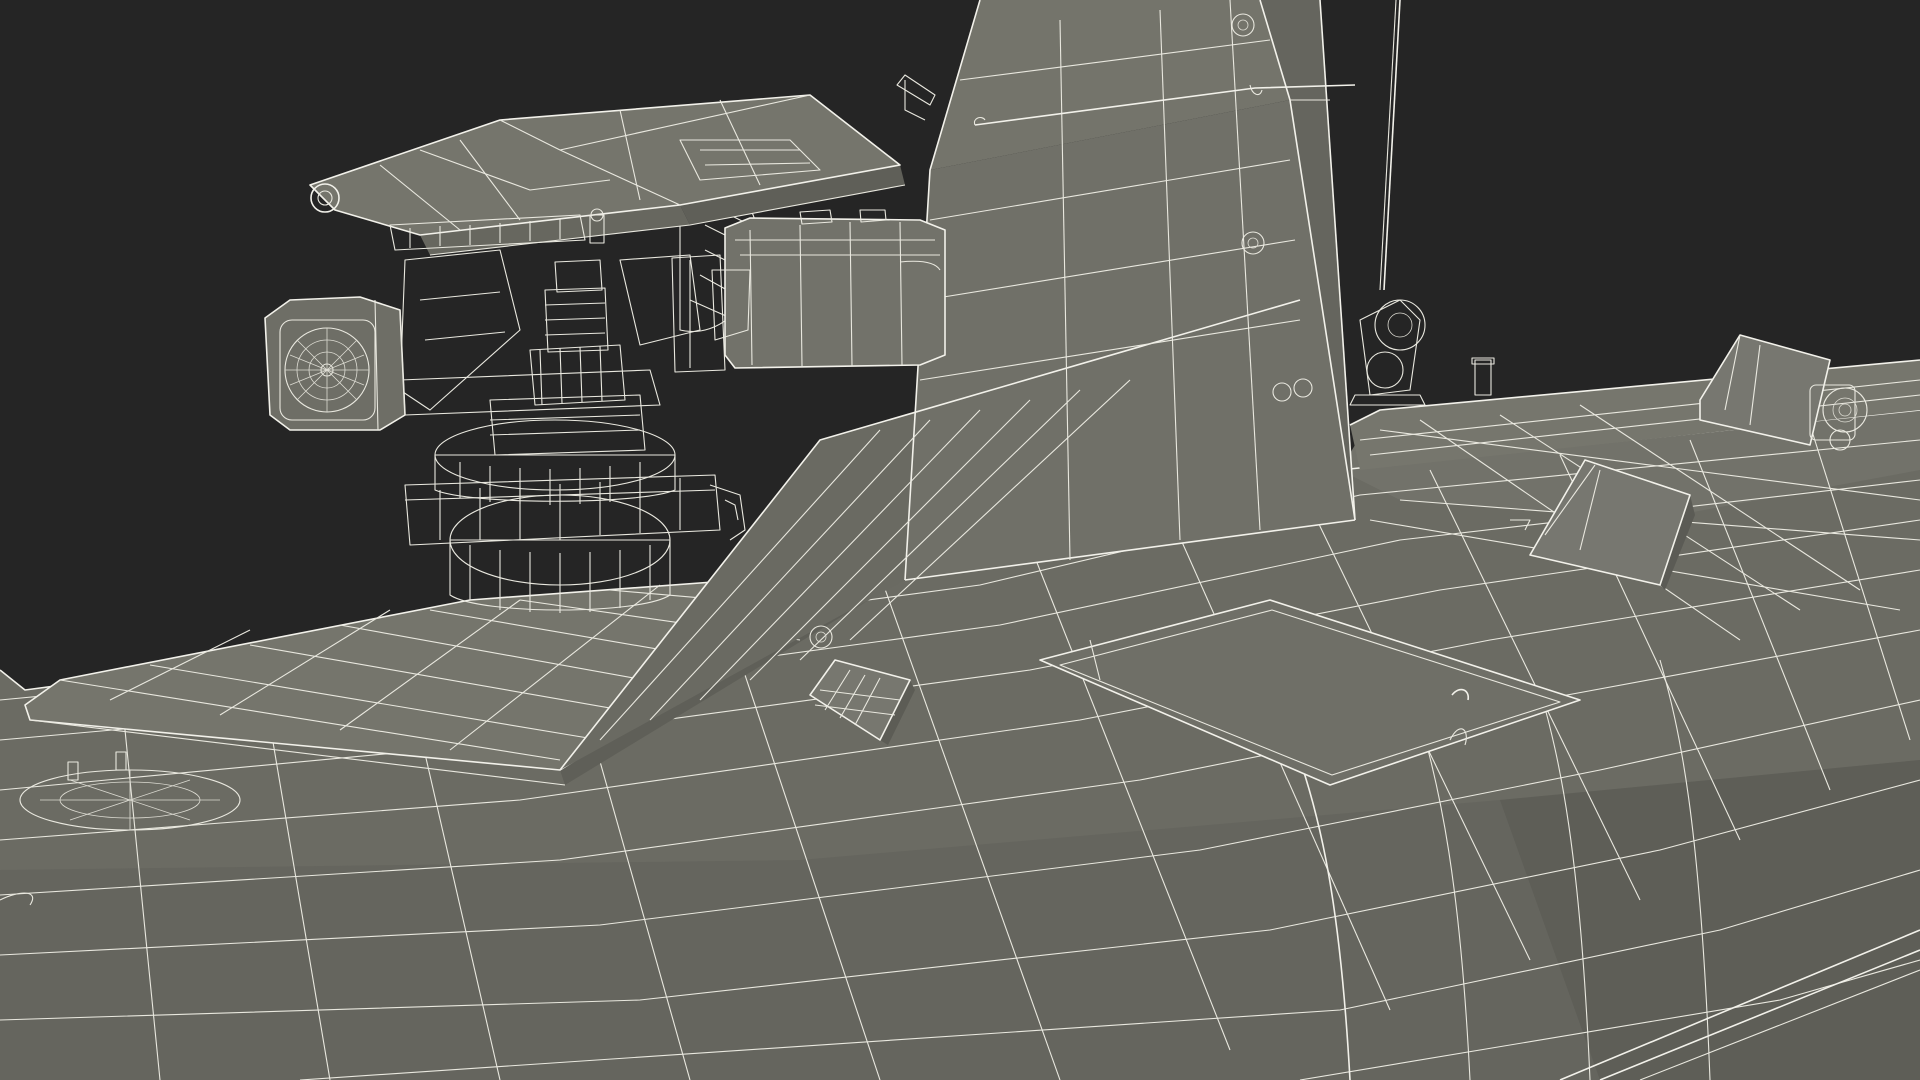 The height and width of the screenshot is (1080, 1920). I want to click on antenna-mount, so click(1422, 352).